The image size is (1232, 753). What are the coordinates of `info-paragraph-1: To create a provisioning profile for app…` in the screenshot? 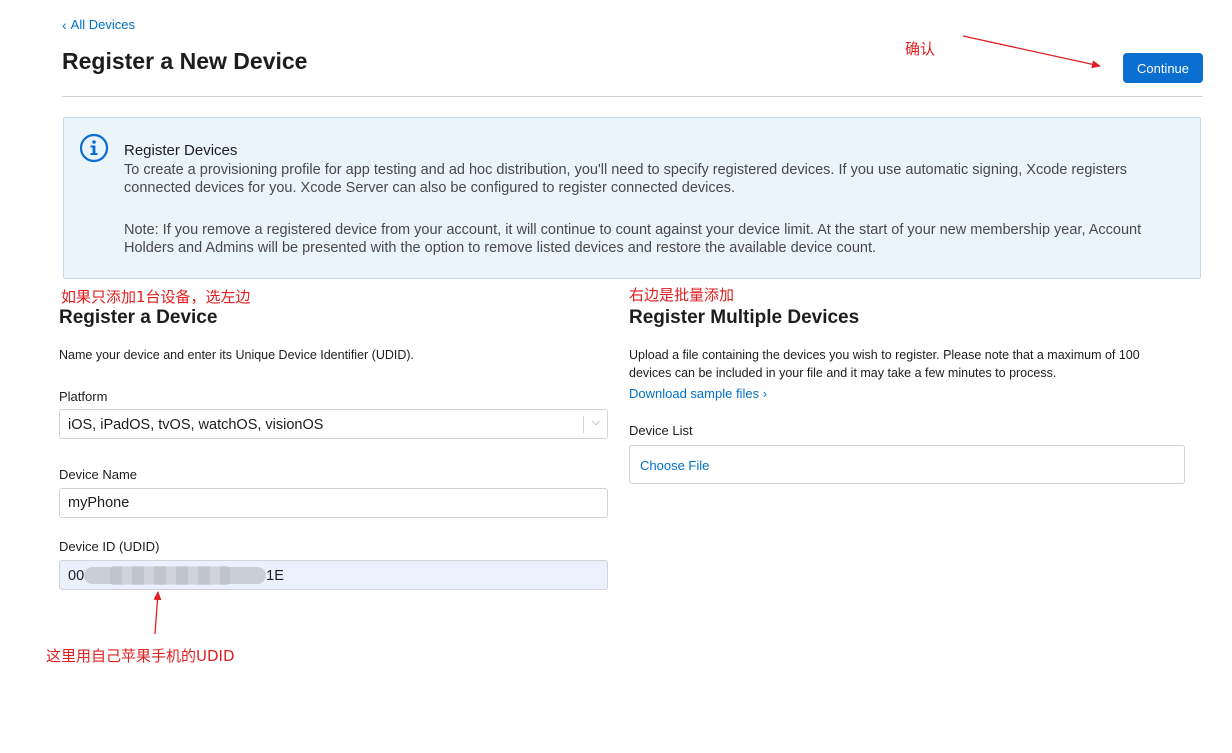 It's located at (626, 179).